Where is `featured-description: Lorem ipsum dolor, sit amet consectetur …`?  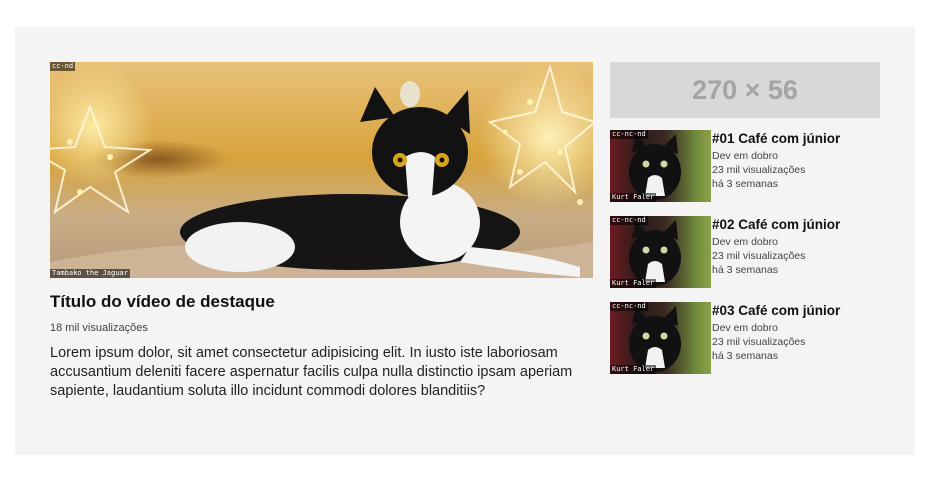 featured-description: Lorem ipsum dolor, sit amet consectetur … is located at coordinates (311, 372).